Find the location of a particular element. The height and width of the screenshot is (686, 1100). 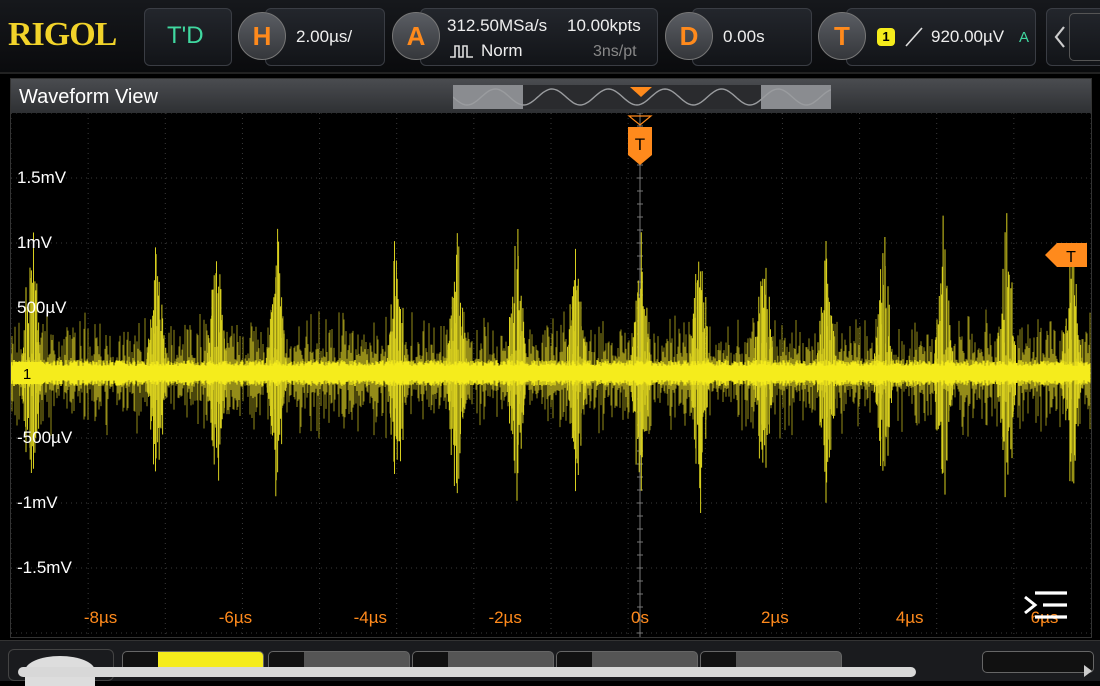

trigger-marker-label: T is located at coordinates (640, 144).